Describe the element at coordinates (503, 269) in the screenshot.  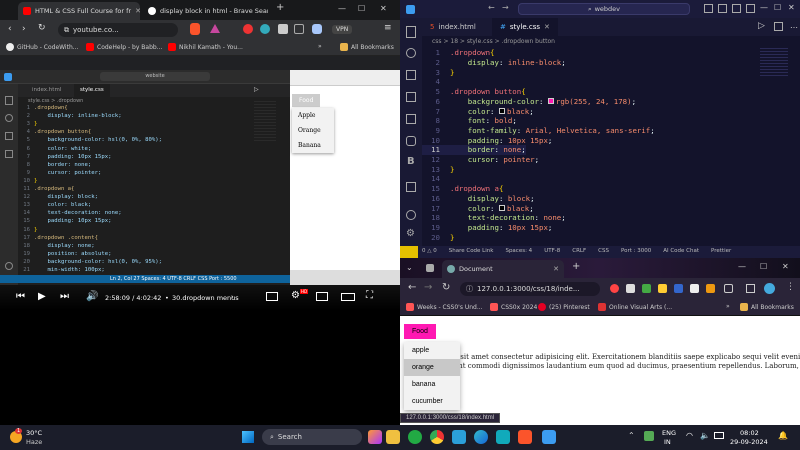
I see `tab-document: Document ✕` at that location.